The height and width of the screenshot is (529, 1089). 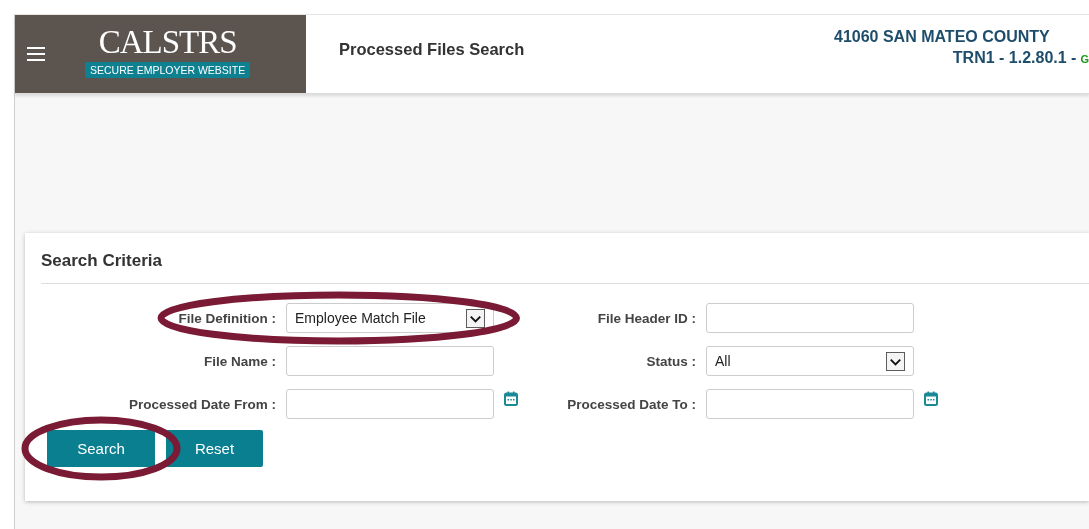 I want to click on employer-name: 41060 SAN MATEO COUNTY, so click(x=942, y=37).